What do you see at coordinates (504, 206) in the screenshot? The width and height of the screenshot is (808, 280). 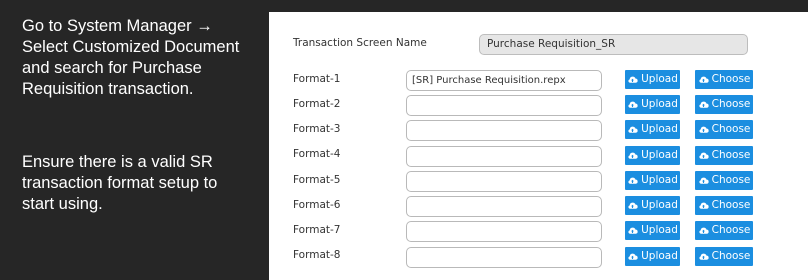 I see `format-6-input` at bounding box center [504, 206].